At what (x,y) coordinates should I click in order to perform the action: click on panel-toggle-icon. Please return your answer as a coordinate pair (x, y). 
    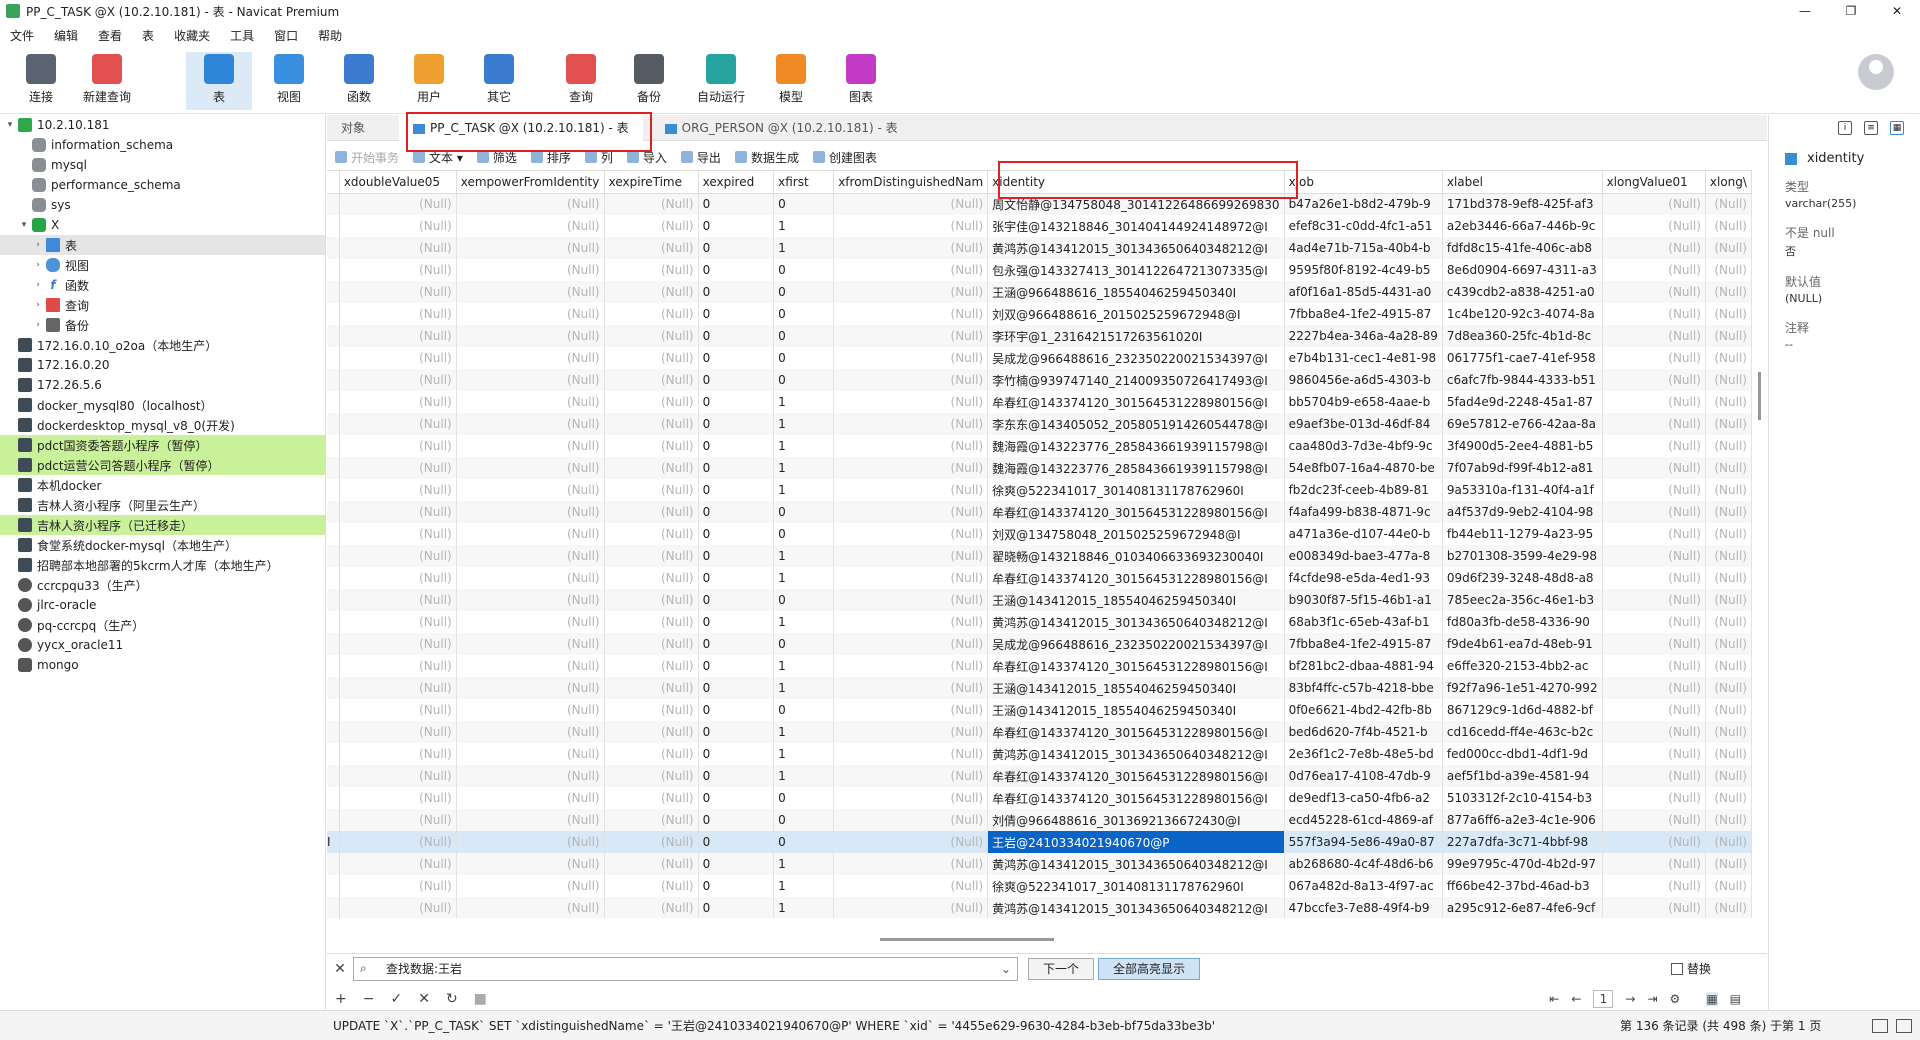
    Looking at the image, I should click on (1904, 1026).